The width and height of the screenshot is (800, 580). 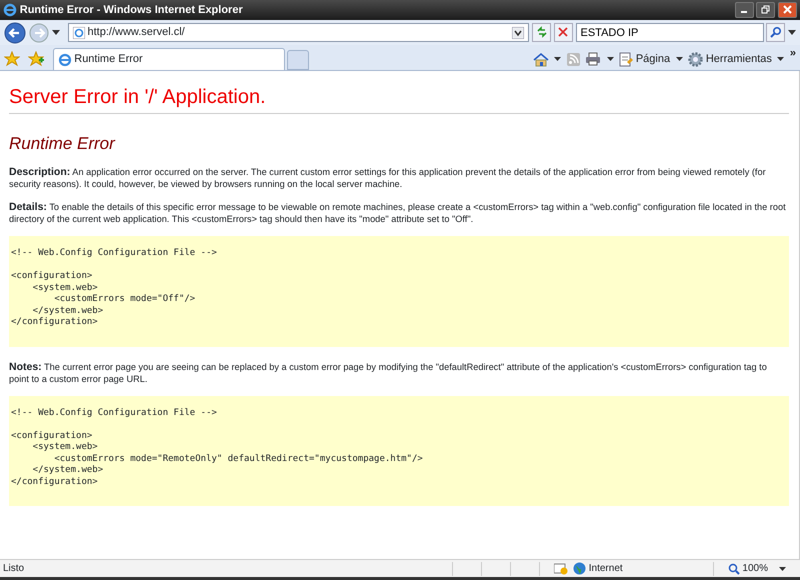 What do you see at coordinates (734, 568) in the screenshot?
I see `zoom-icon` at bounding box center [734, 568].